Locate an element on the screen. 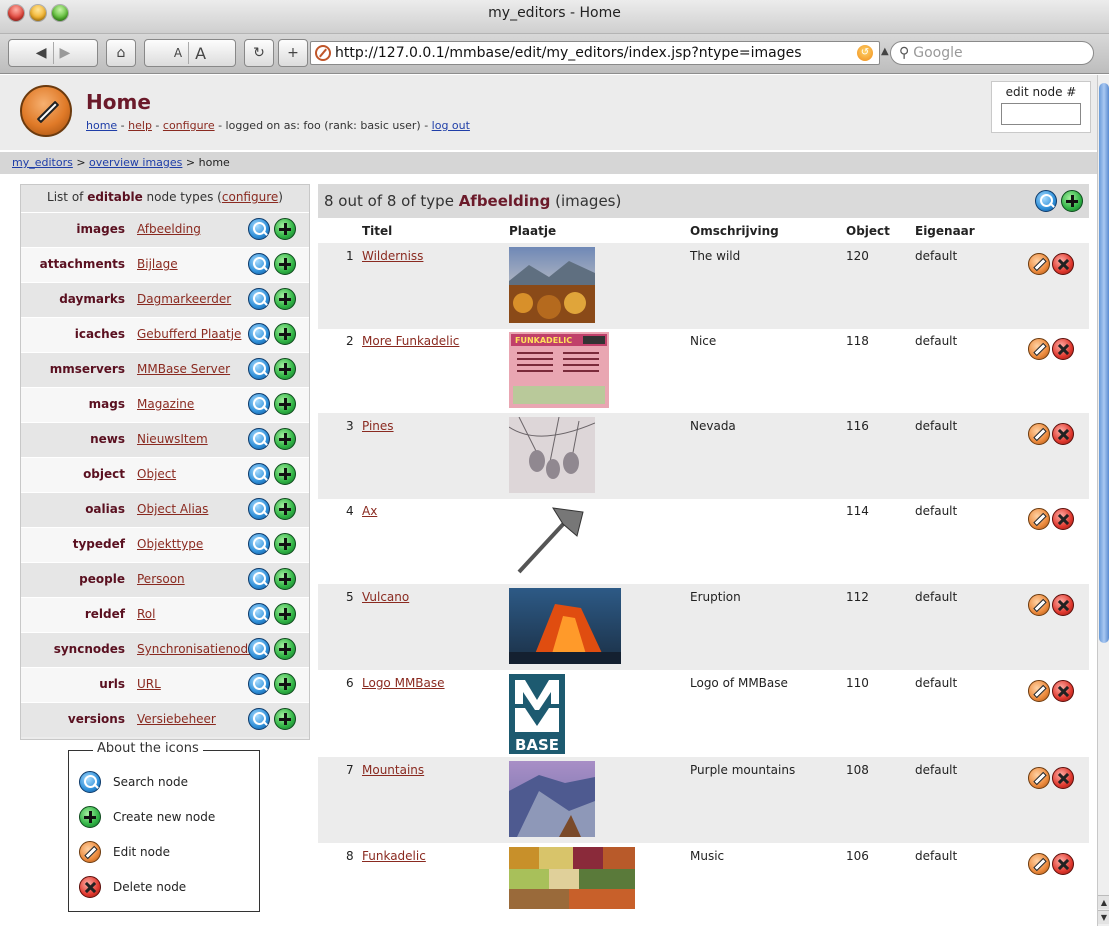 The image size is (1109, 929). address-dropdown-icon: ▲ is located at coordinates (885, 51).